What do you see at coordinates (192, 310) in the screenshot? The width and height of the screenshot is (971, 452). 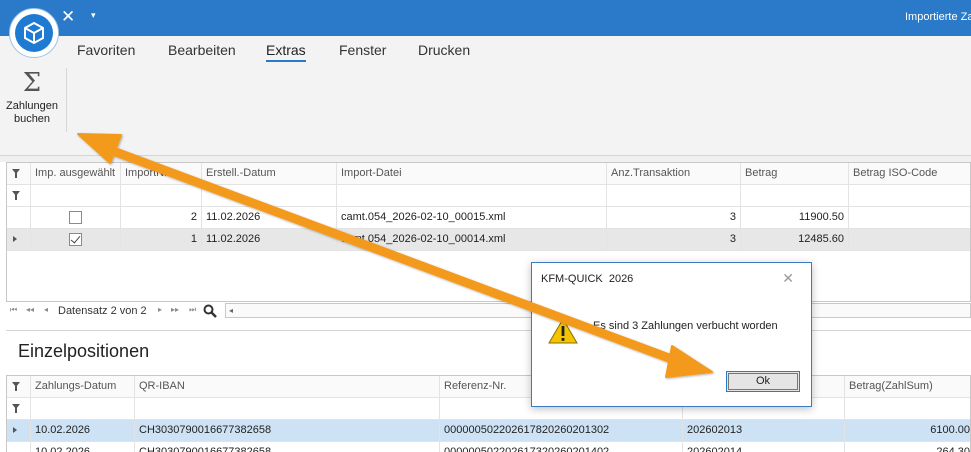 I see `last-record-icon: ⏭` at bounding box center [192, 310].